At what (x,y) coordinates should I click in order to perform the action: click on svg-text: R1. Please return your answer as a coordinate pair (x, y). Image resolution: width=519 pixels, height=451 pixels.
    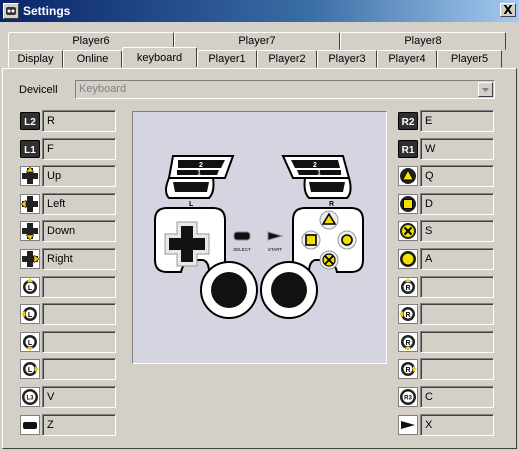
    Looking at the image, I should click on (408, 150).